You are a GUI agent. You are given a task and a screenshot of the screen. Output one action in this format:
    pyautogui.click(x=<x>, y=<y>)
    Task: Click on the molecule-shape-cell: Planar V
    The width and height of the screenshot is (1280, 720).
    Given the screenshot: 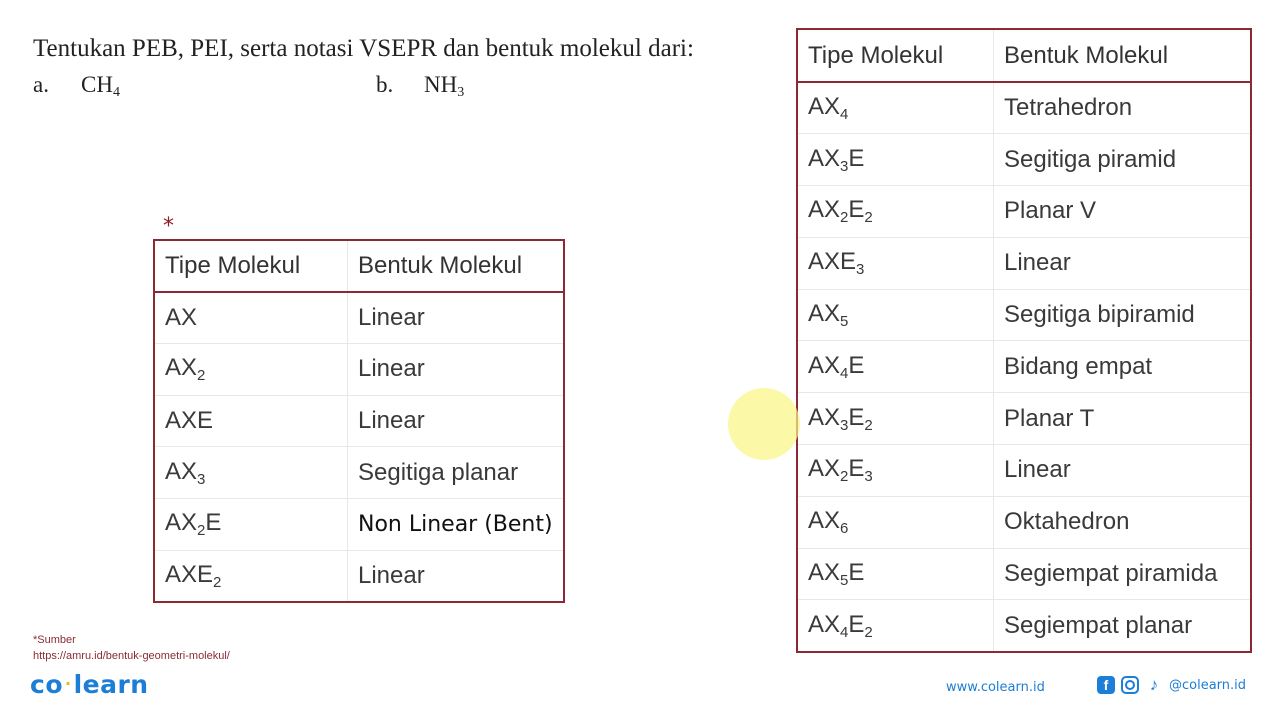 What is the action you would take?
    pyautogui.click(x=1122, y=211)
    